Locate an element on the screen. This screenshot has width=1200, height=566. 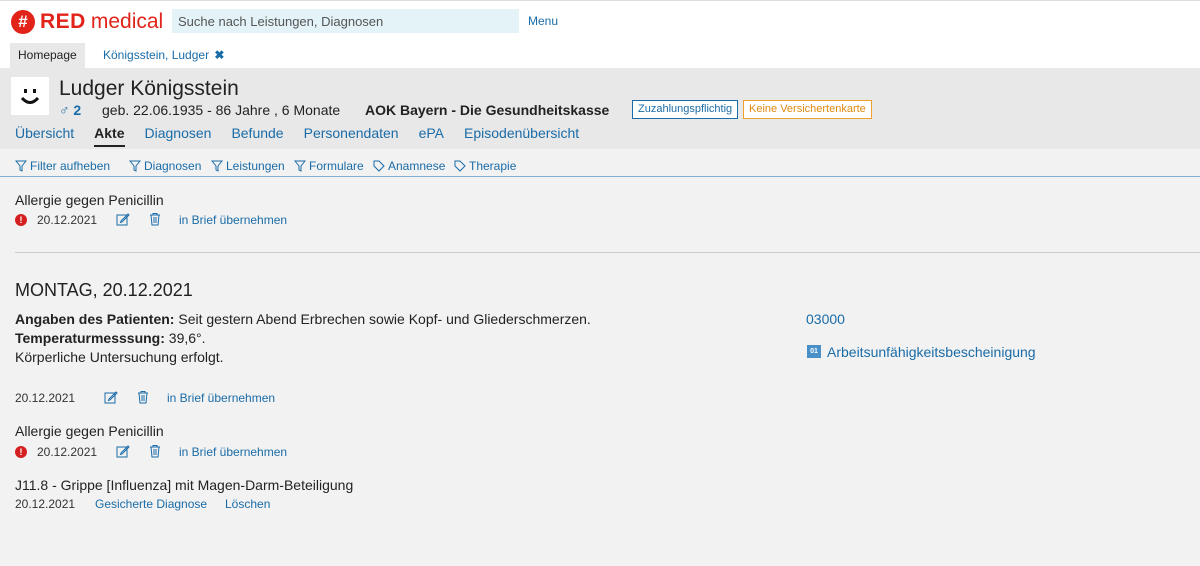
filter-therapie: Therapie is located at coordinates (485, 166).